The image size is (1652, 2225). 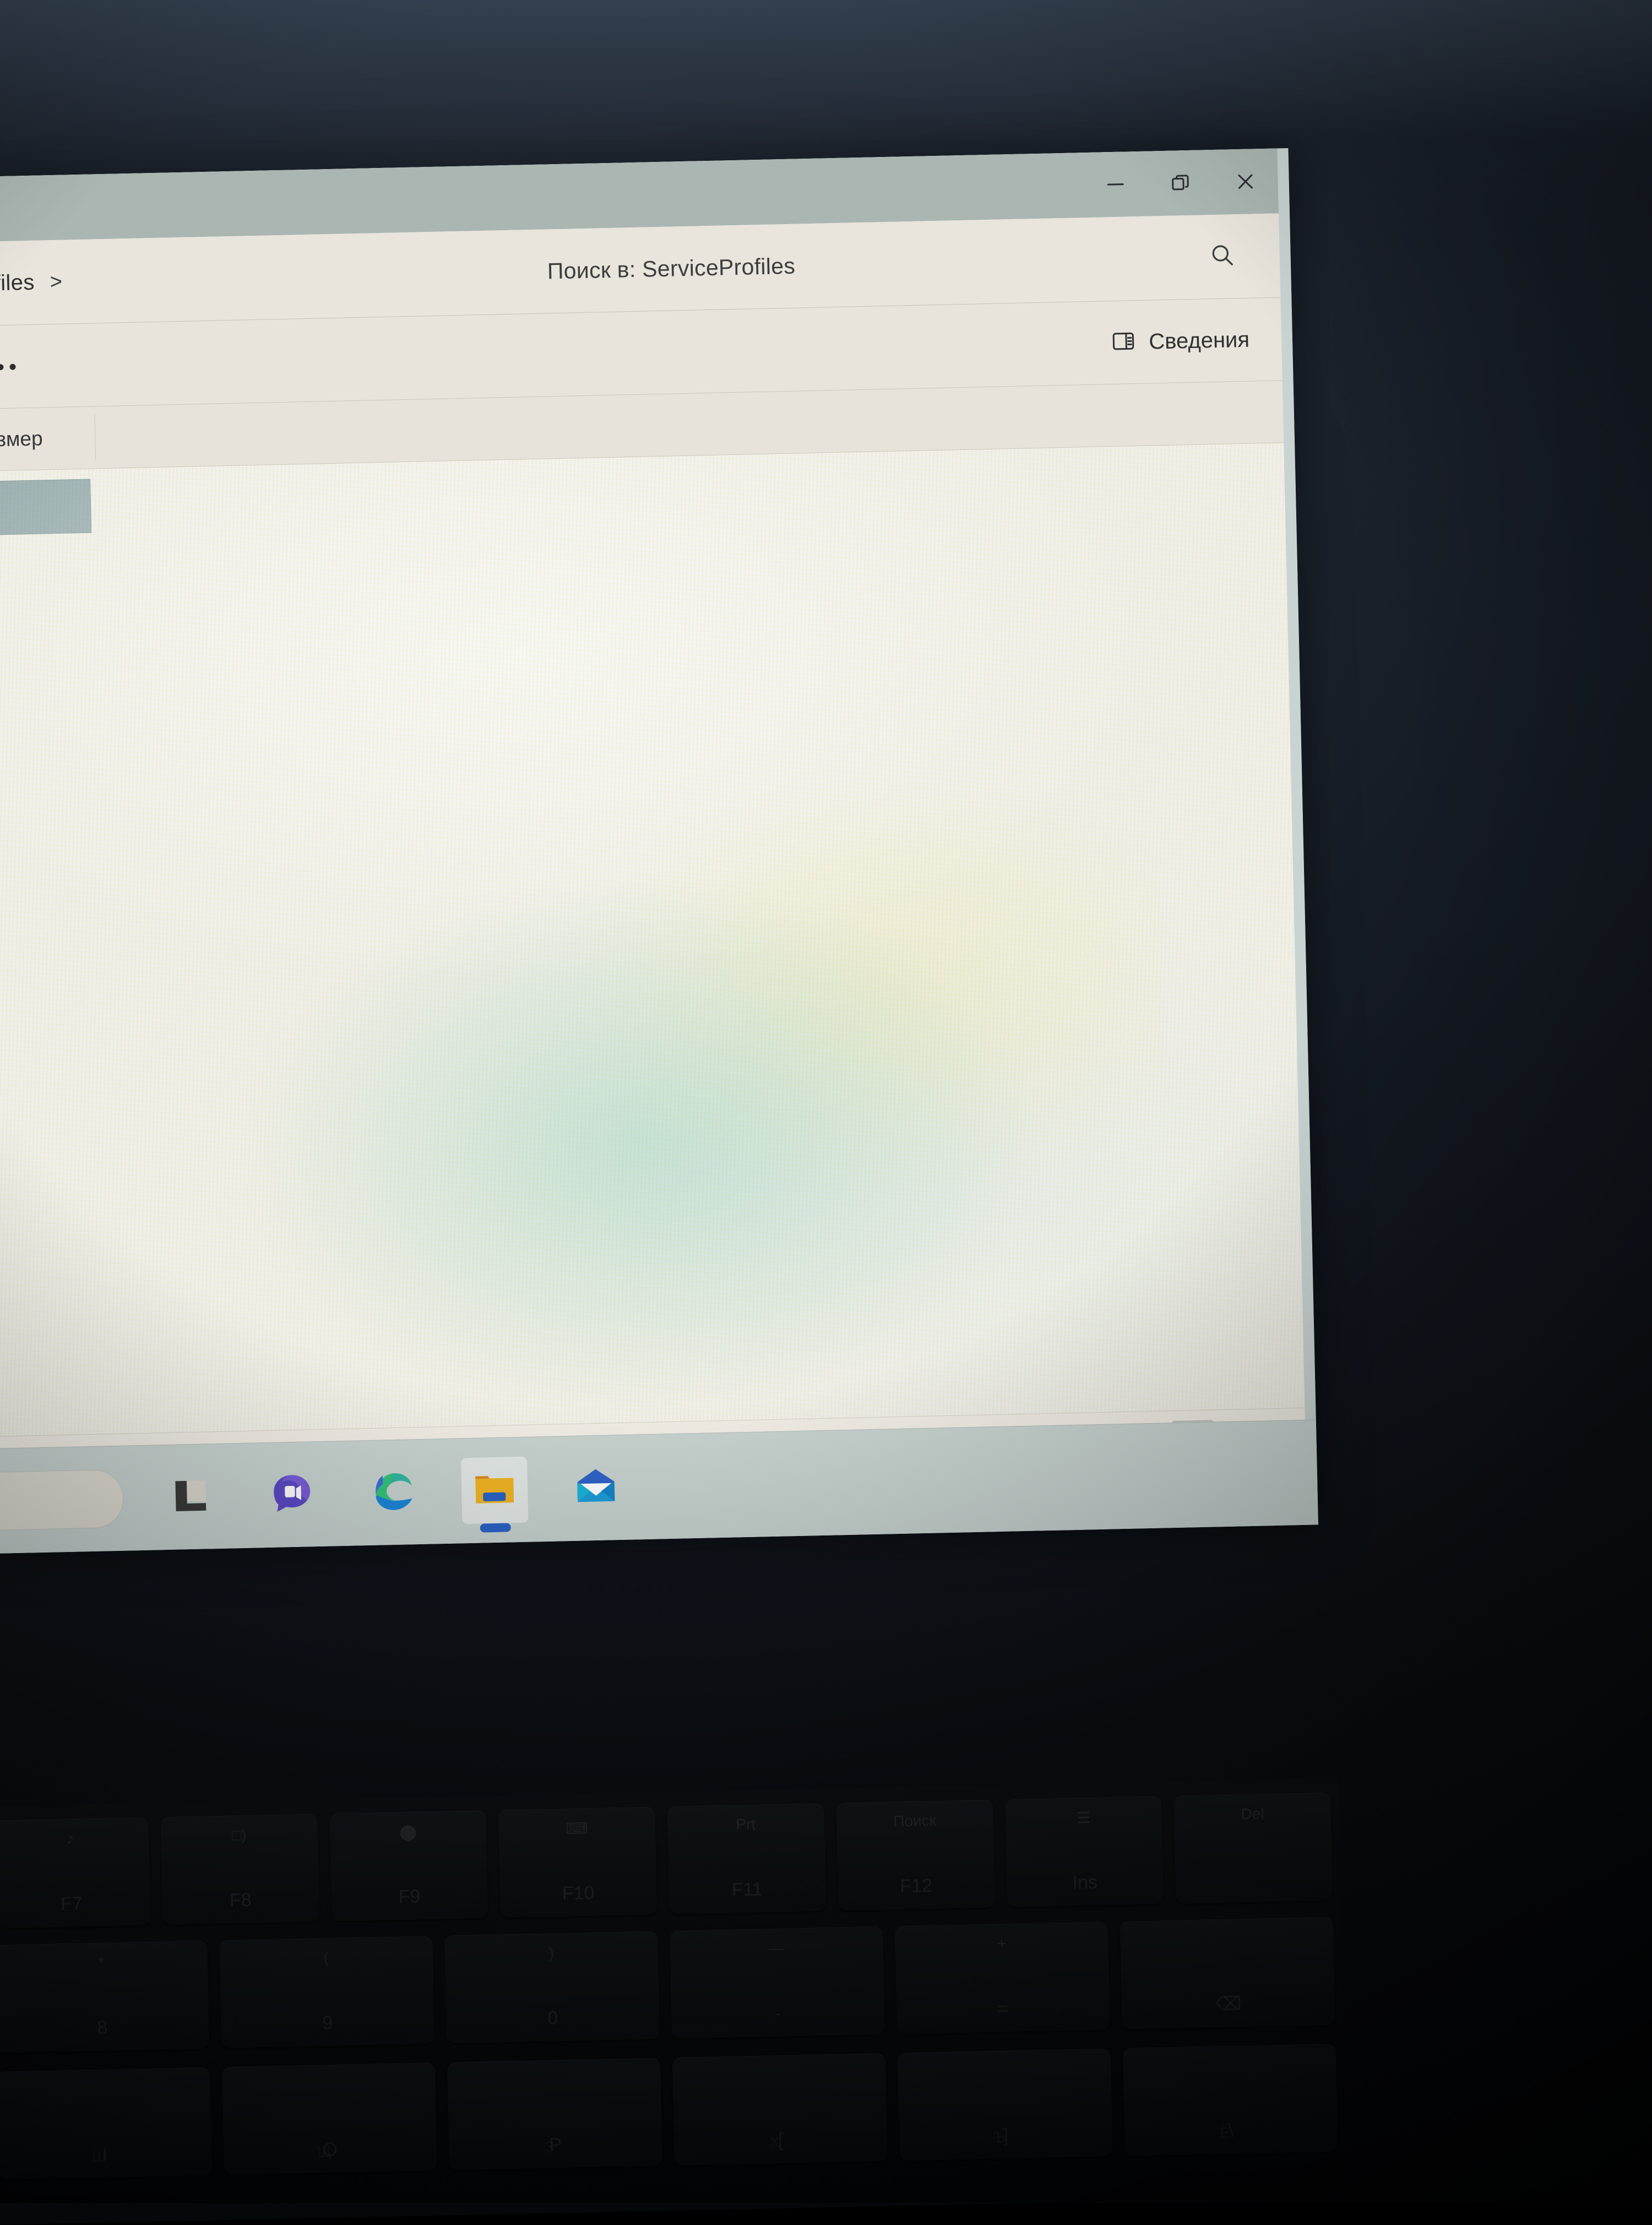 What do you see at coordinates (1005, 2104) in the screenshot?
I see `key: ] Ъ` at bounding box center [1005, 2104].